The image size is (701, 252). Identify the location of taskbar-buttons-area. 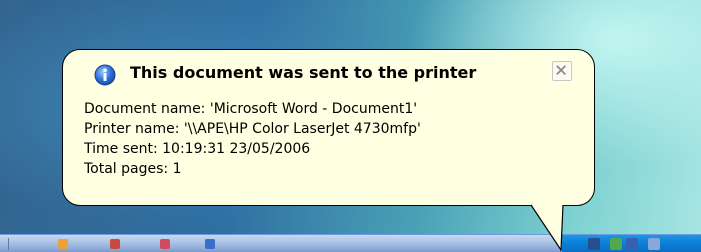
(280, 243).